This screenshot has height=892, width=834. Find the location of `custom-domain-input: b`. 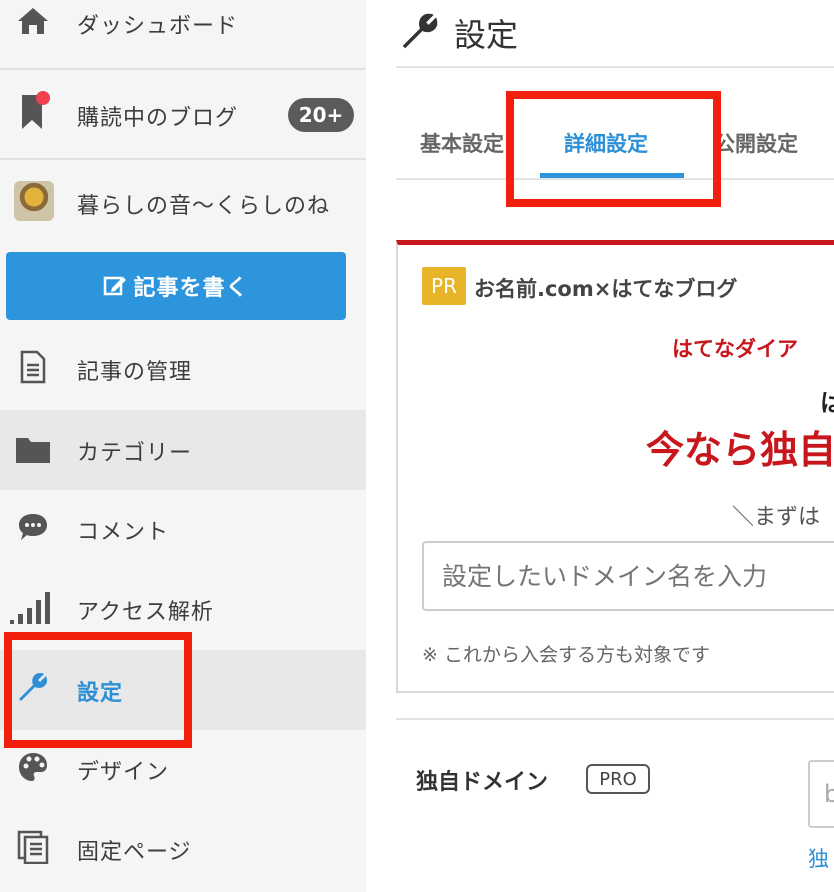

custom-domain-input: b is located at coordinates (821, 794).